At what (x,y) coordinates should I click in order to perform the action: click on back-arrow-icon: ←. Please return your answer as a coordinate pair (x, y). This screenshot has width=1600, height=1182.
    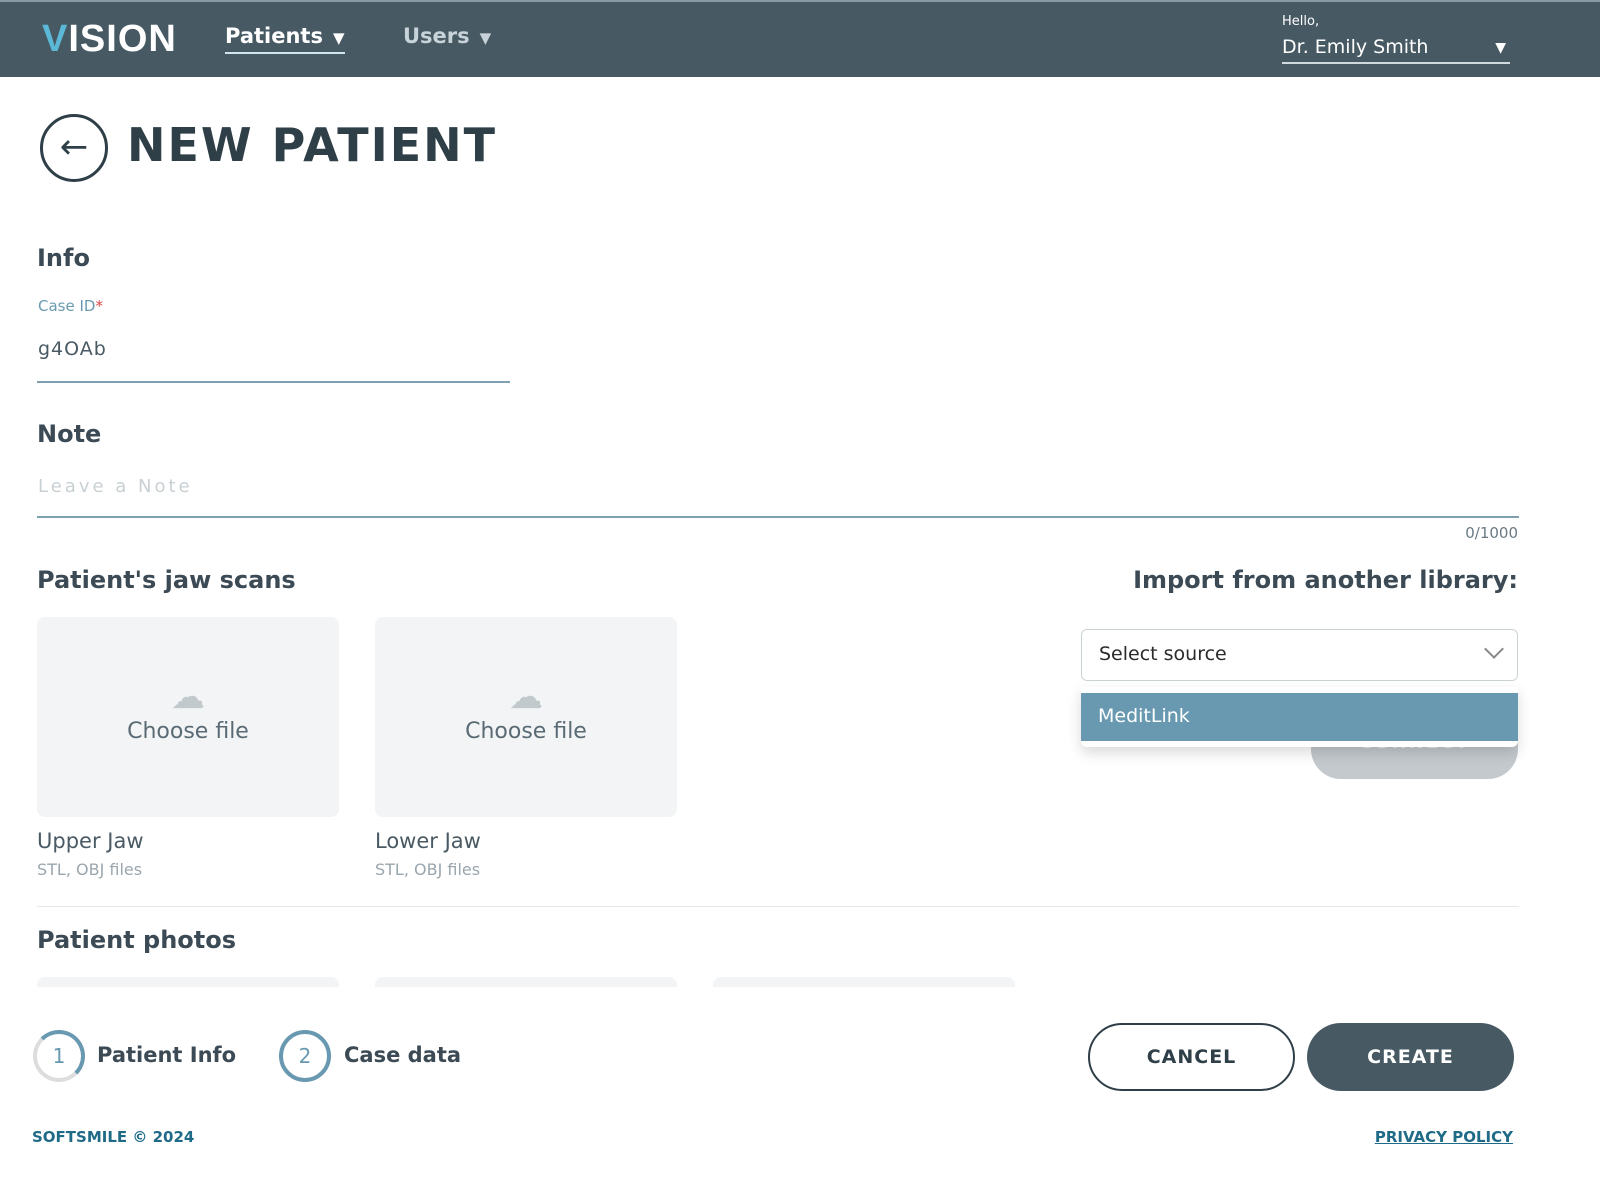
    Looking at the image, I should click on (74, 148).